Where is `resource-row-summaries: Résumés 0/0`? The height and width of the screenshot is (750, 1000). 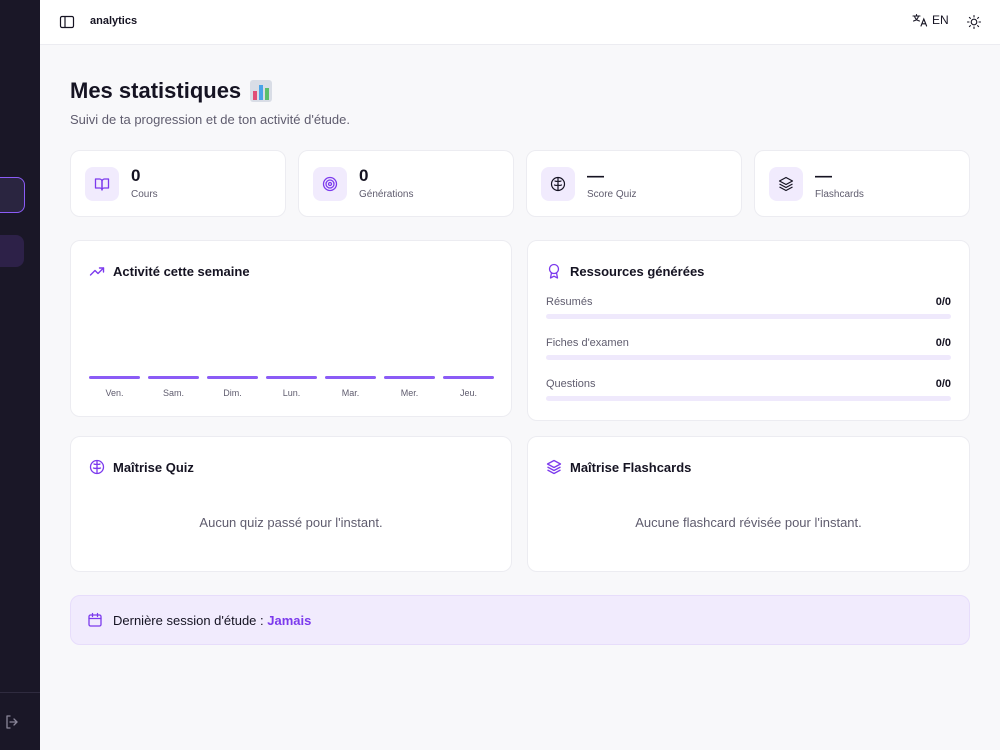
resource-row-summaries: Résumés 0/0 is located at coordinates (748, 307).